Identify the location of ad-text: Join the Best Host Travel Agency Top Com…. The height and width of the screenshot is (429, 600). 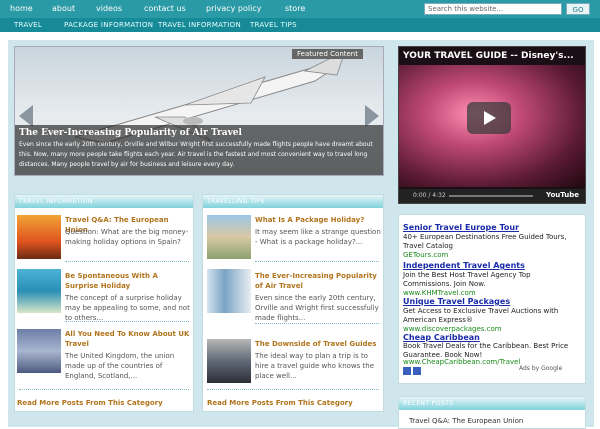
(467, 279).